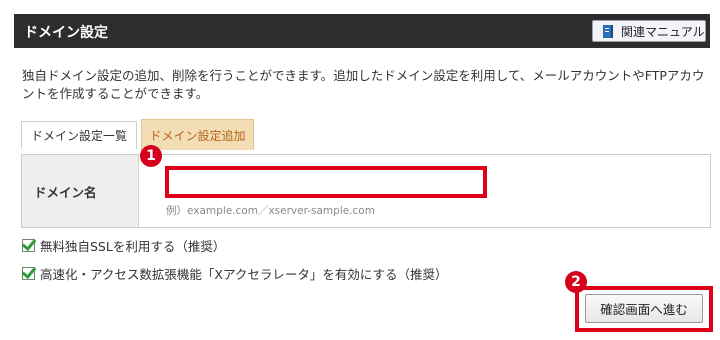  What do you see at coordinates (576, 282) in the screenshot?
I see `step-marker-2: 2` at bounding box center [576, 282].